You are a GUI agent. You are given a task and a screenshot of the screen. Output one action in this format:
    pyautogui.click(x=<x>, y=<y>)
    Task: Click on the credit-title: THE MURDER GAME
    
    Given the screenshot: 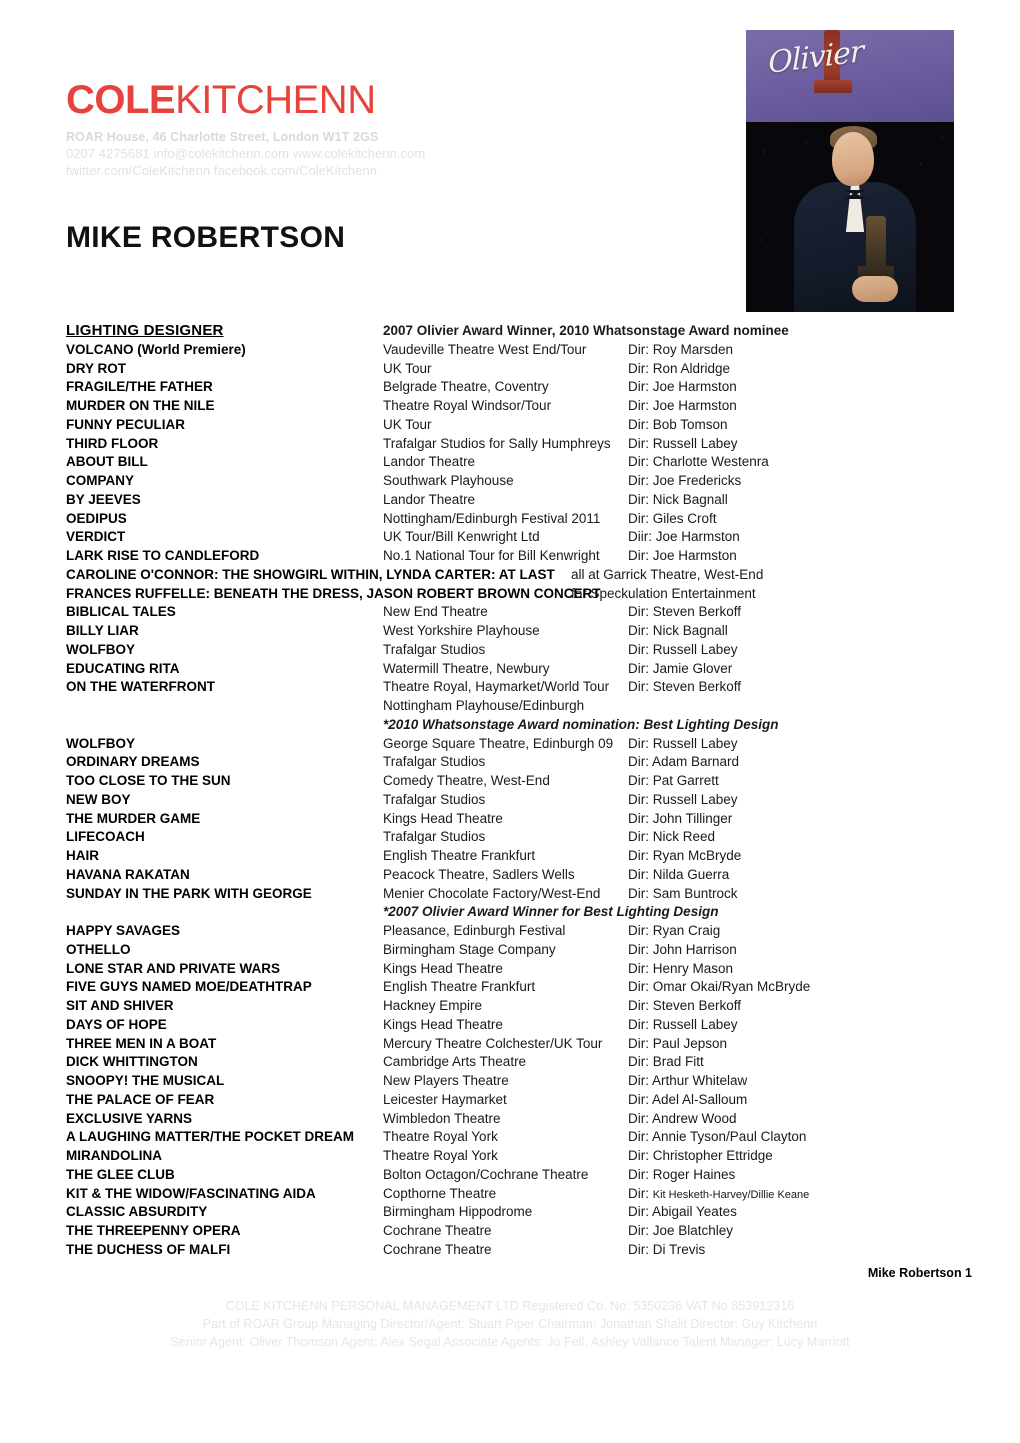 What is the action you would take?
    pyautogui.click(x=133, y=818)
    